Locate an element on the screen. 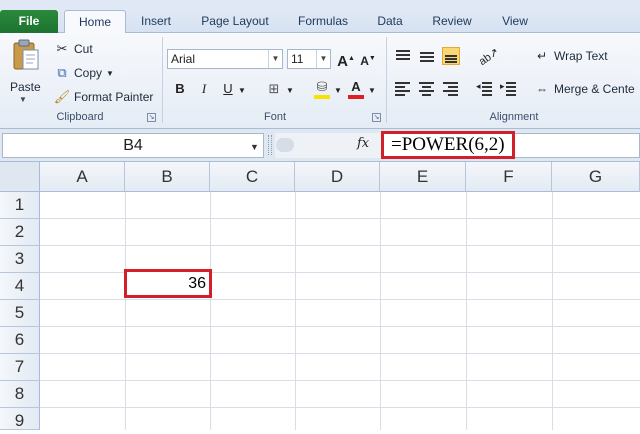 The width and height of the screenshot is (640, 434). column-header-f: F is located at coordinates (509, 177).